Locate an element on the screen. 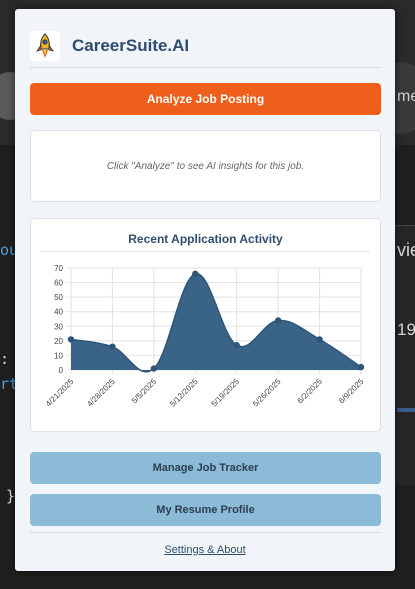 The width and height of the screenshot is (415, 589). chart-y-tick-label: 50 is located at coordinates (58, 297).